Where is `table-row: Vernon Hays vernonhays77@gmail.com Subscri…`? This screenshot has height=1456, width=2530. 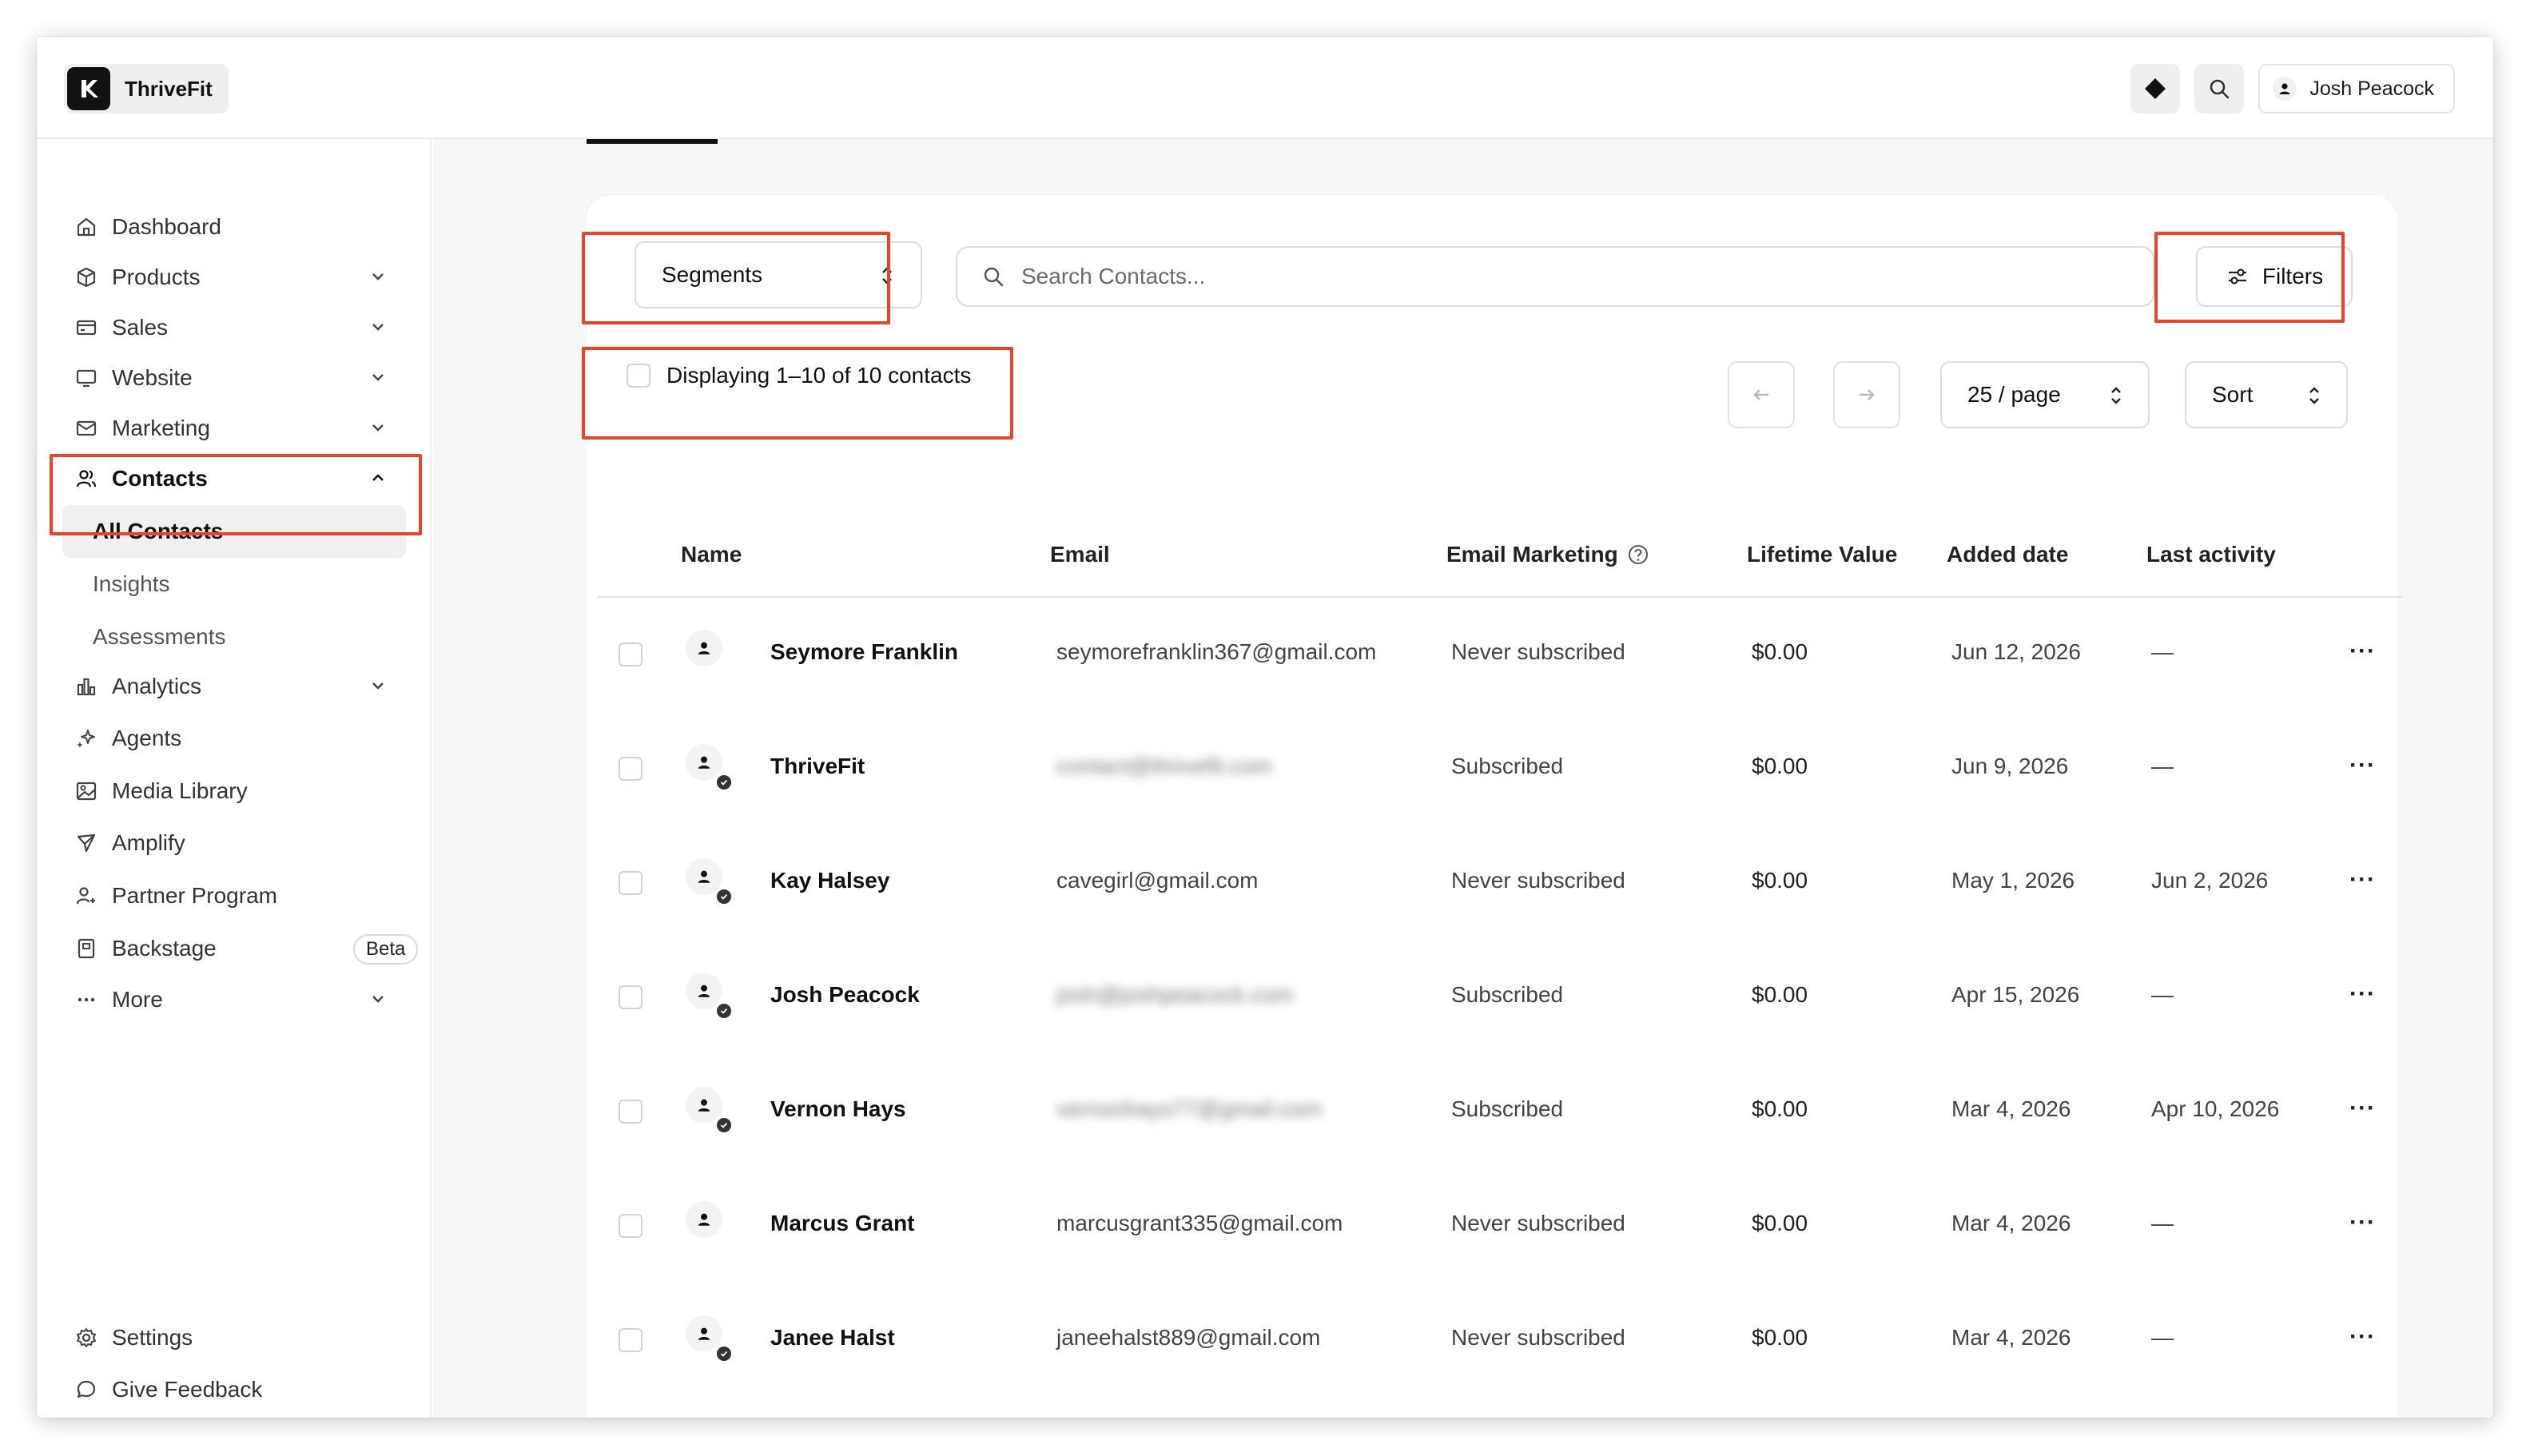
table-row: Vernon Hays vernonhays77@gmail.com Subscri… is located at coordinates (1500, 1112).